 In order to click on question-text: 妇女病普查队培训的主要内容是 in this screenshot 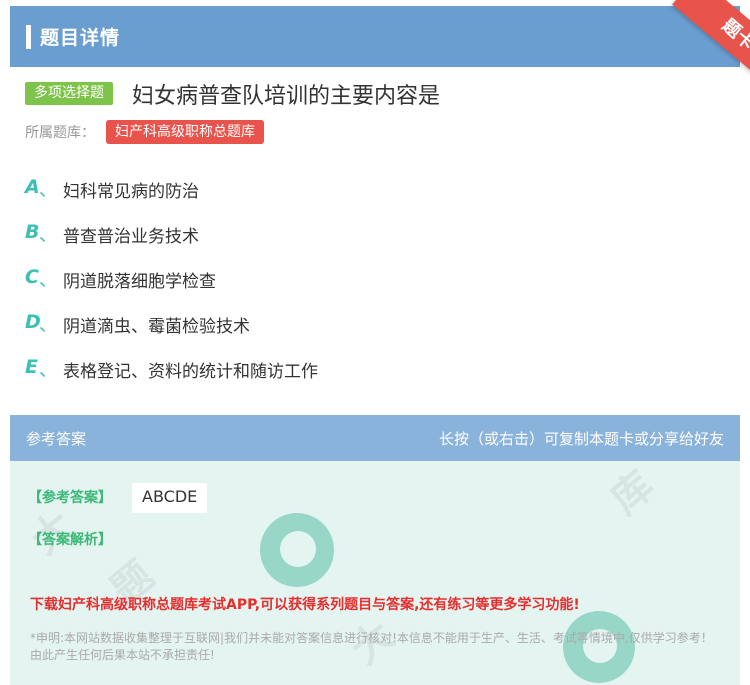, I will do `click(286, 96)`.